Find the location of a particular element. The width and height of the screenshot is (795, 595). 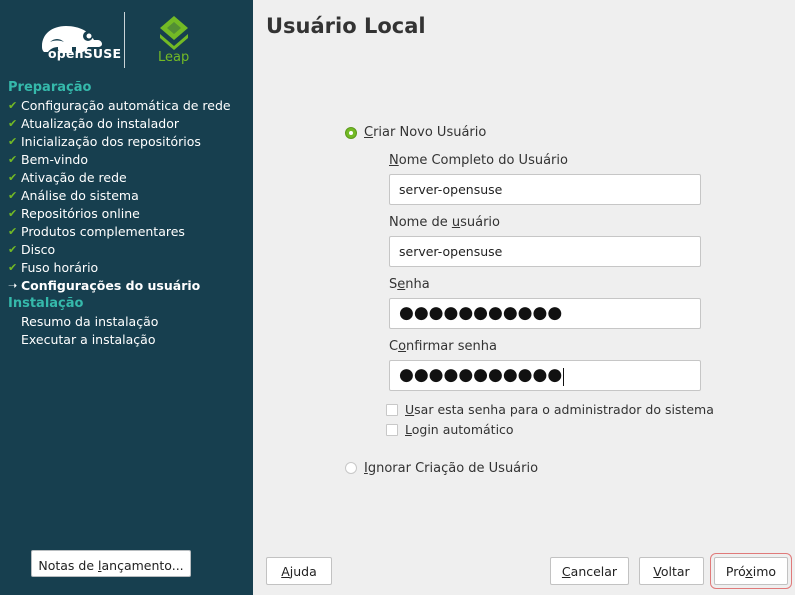

label-text: gnorar Criação de Usuário is located at coordinates (453, 468).